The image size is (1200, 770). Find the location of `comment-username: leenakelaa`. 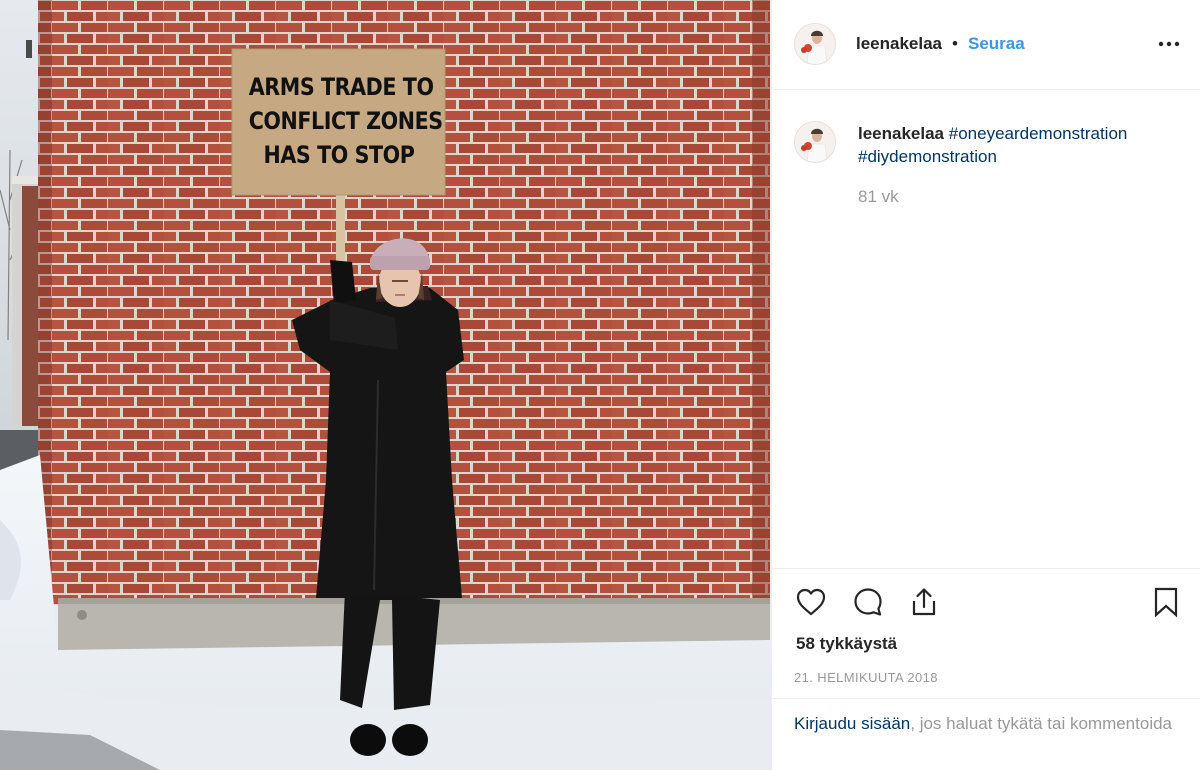

comment-username: leenakelaa is located at coordinates (901, 133).